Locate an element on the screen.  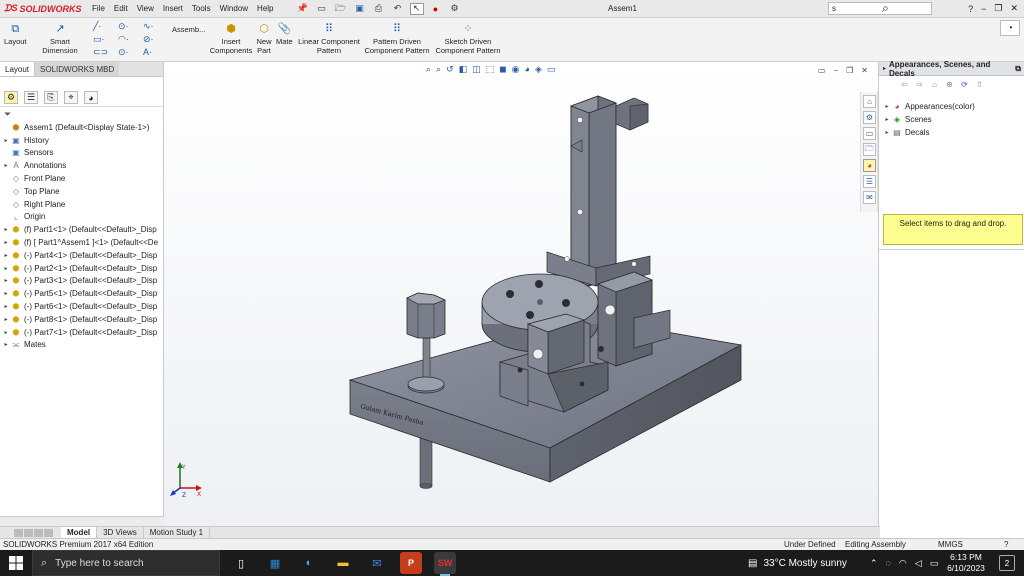
display-manager-icon: ◕ is located at coordinates (91, 97).